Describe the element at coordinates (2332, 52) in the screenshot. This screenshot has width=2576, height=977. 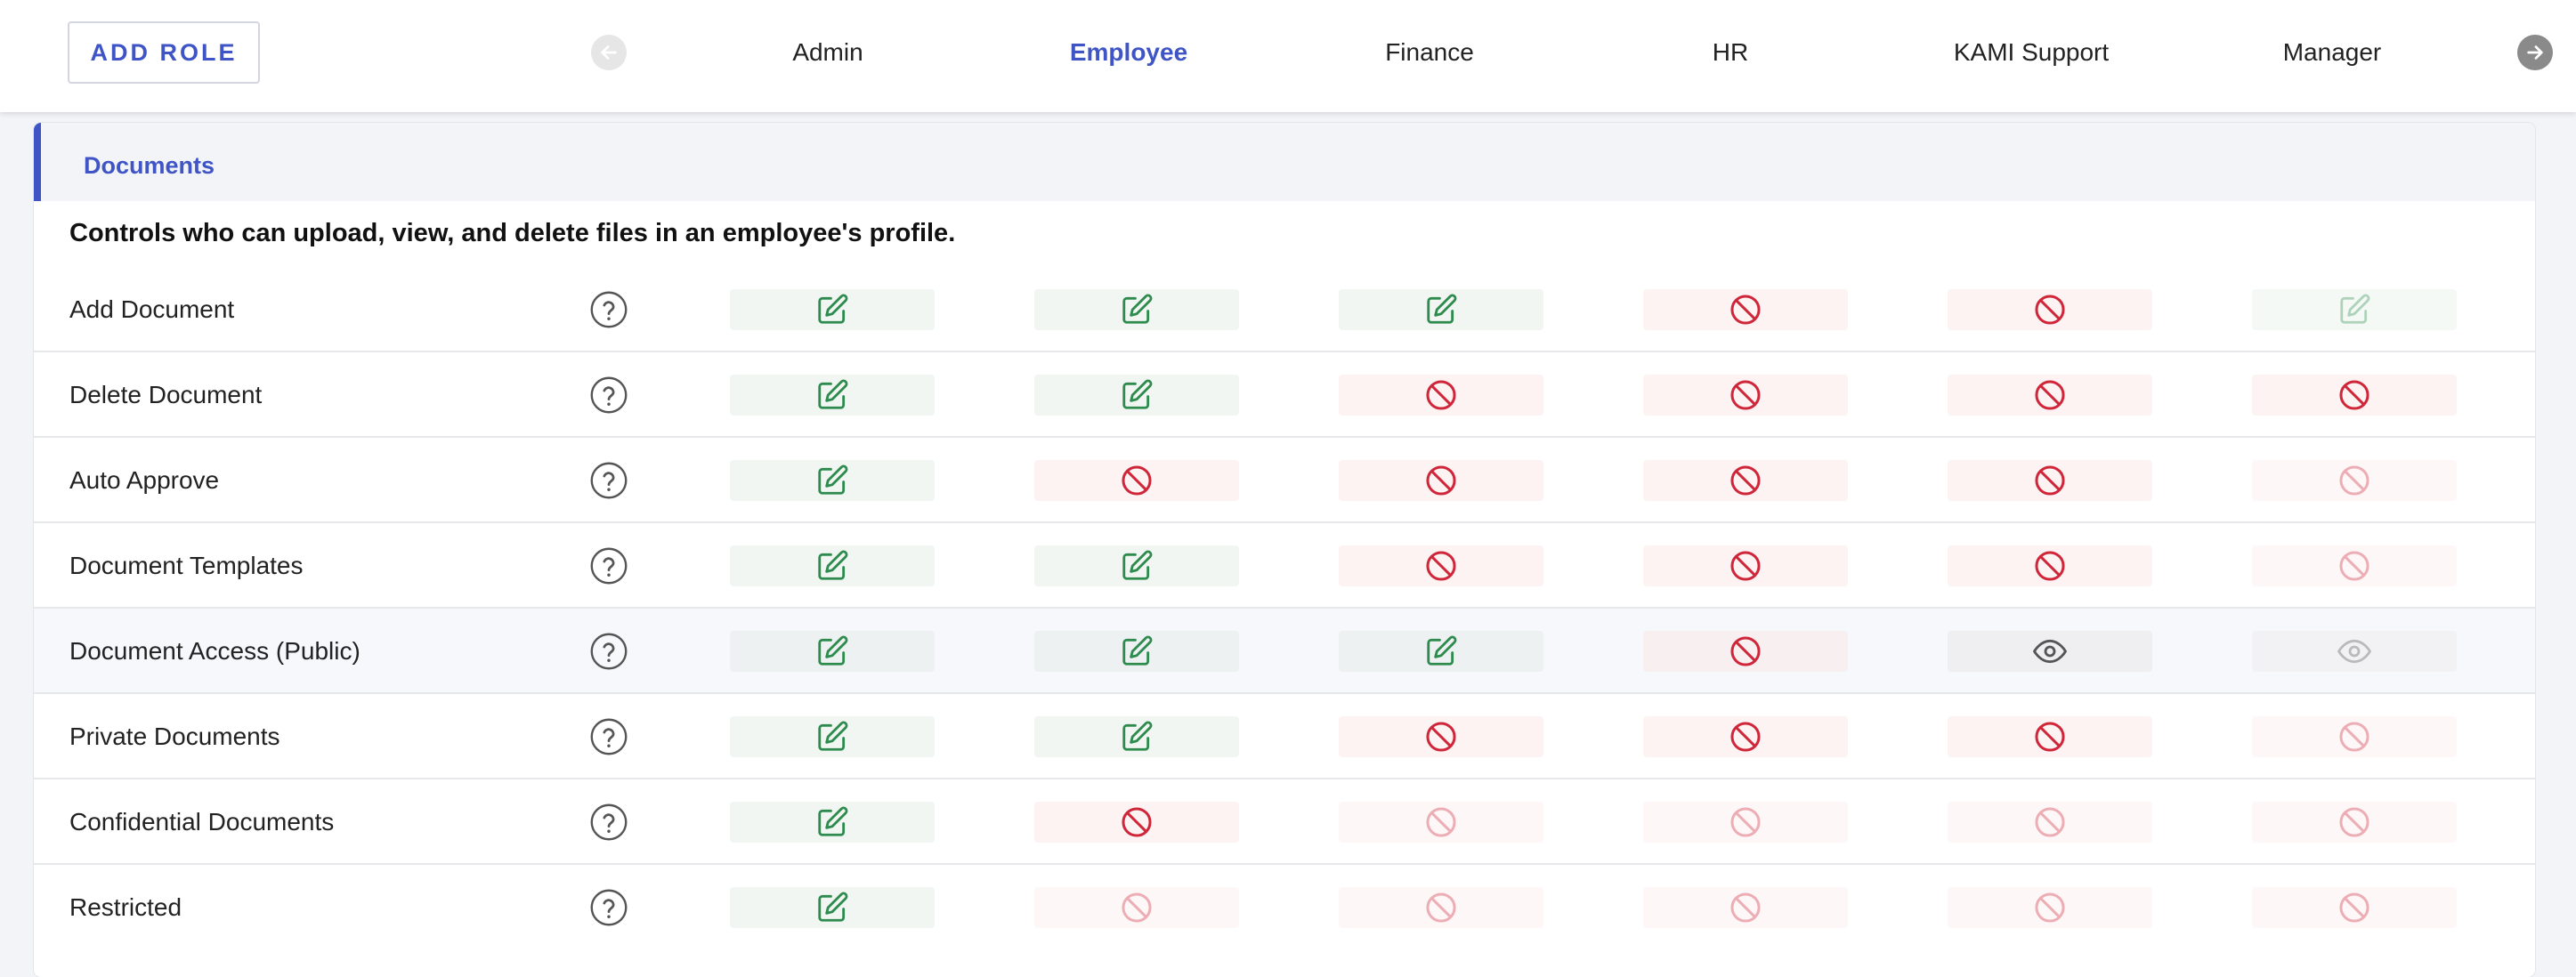
I see `role-tab-manager: Manager` at that location.